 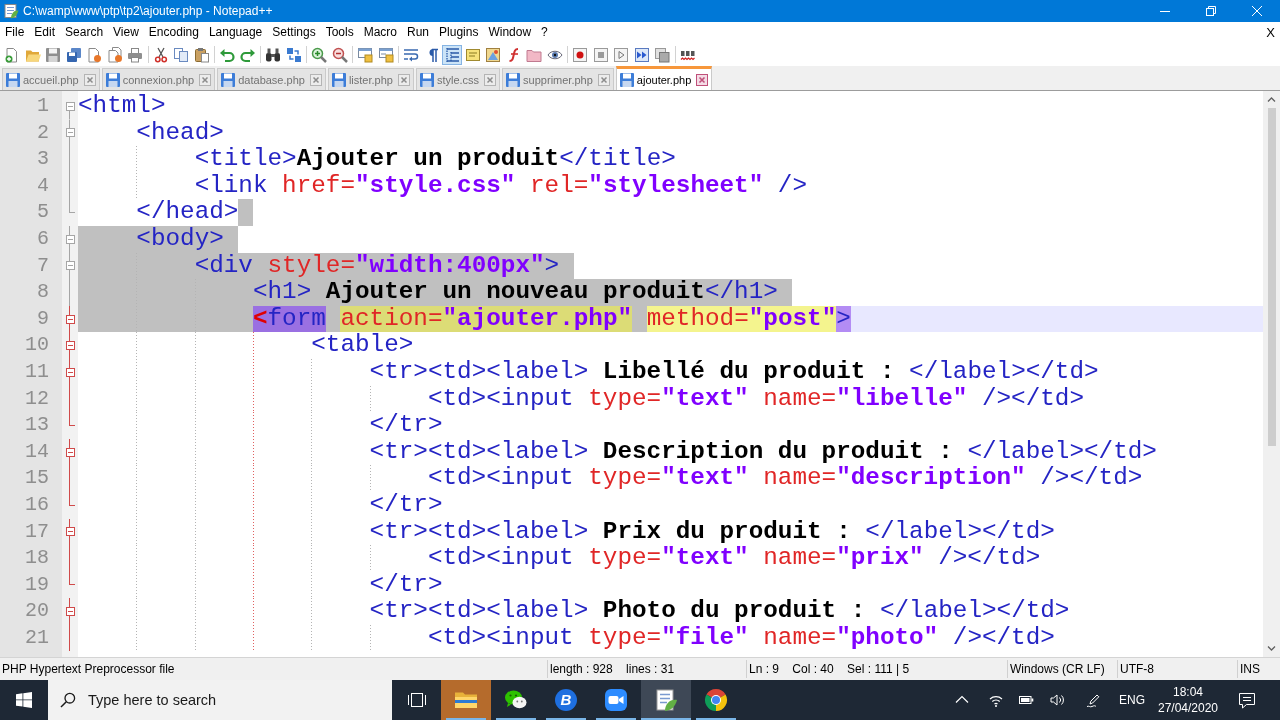 I want to click on line-number: 21, so click(x=37, y=637).